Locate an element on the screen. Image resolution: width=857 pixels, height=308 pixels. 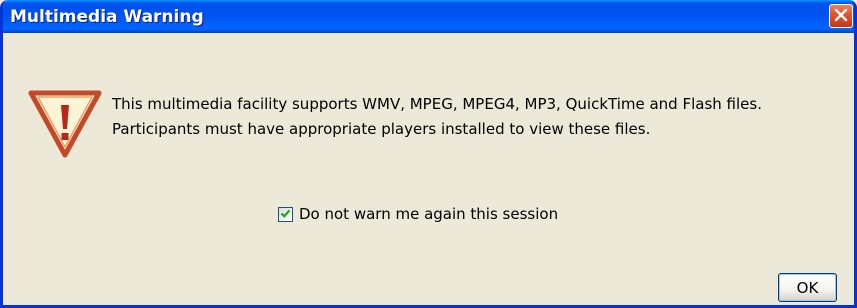
do-not-warn-checkbox is located at coordinates (285, 214).